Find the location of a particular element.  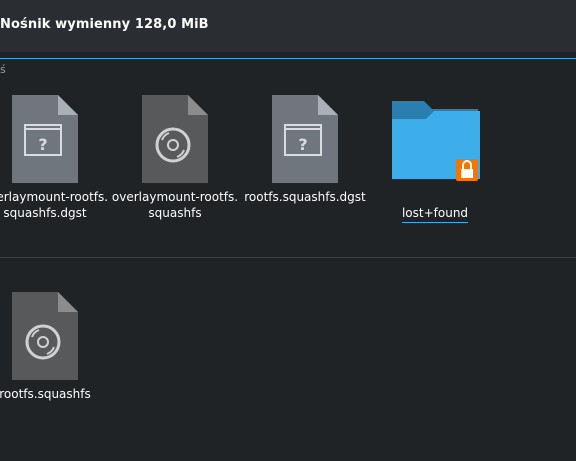

folder-name-text: lost+found is located at coordinates (435, 214).